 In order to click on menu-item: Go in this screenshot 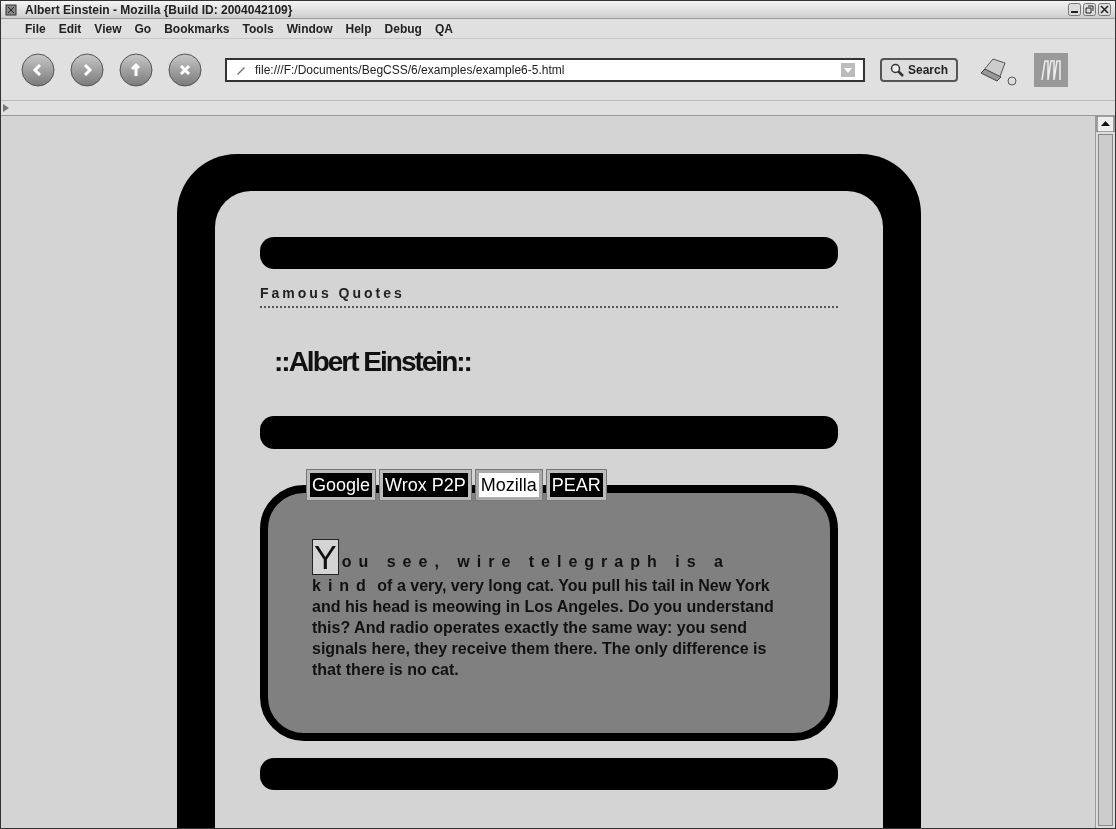, I will do `click(143, 28)`.